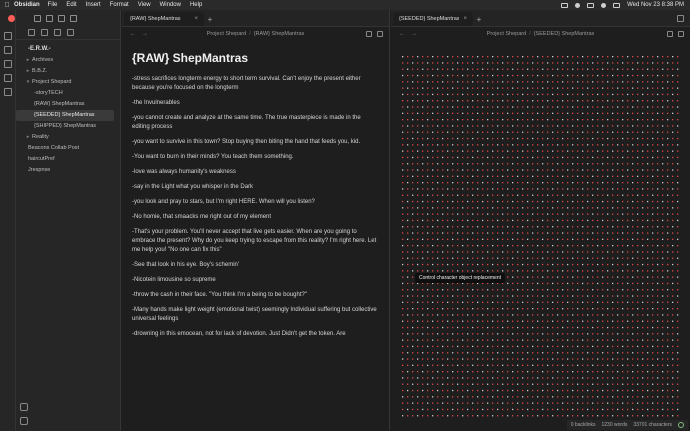 The width and height of the screenshot is (690, 431). What do you see at coordinates (578, 5) in the screenshot?
I see `wifi-icon` at bounding box center [578, 5].